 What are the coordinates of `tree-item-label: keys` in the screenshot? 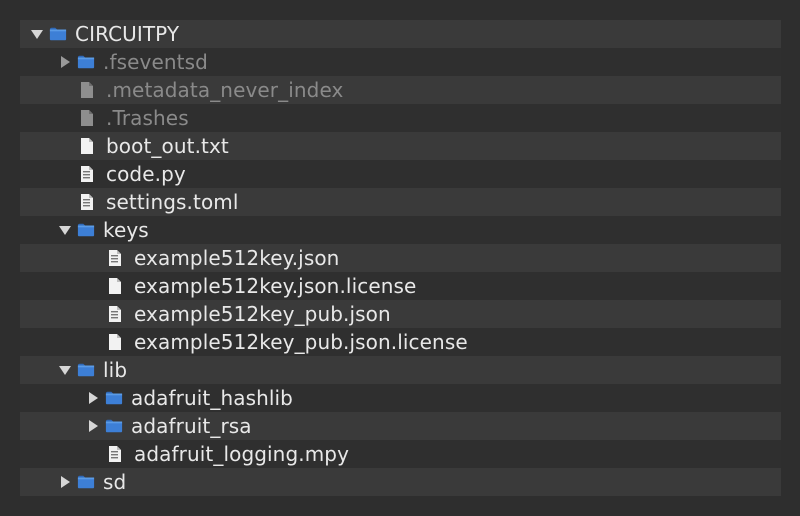 It's located at (126, 230).